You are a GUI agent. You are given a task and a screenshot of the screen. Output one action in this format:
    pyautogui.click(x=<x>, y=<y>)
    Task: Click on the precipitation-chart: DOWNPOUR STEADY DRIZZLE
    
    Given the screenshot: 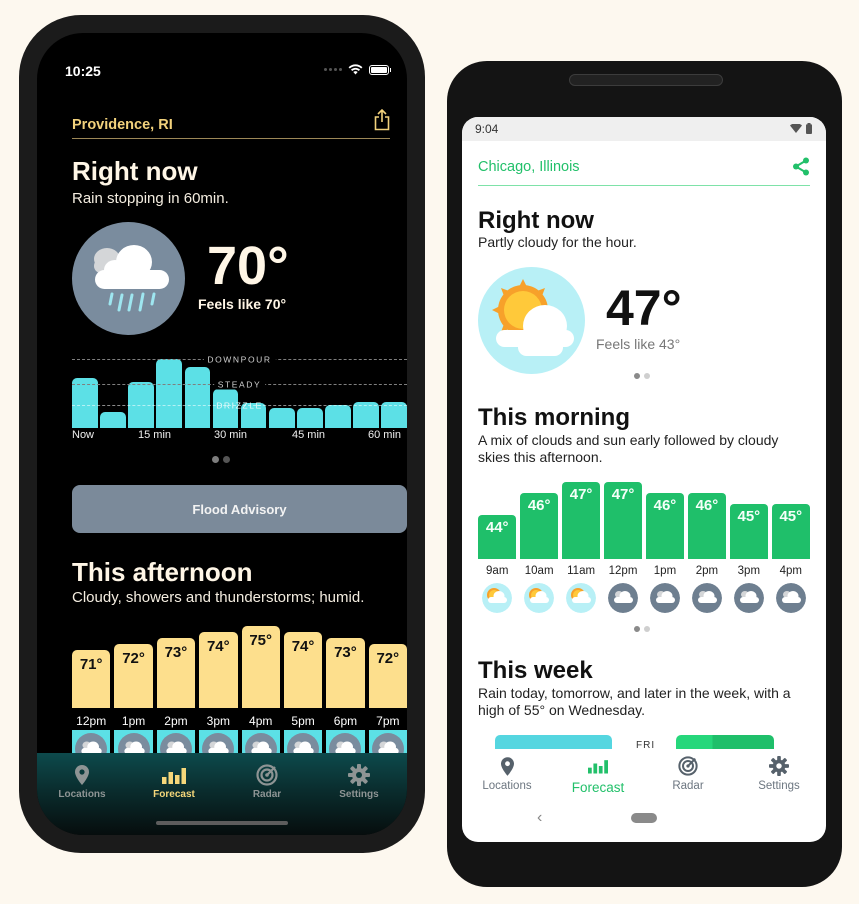 What is the action you would take?
    pyautogui.click(x=239, y=390)
    